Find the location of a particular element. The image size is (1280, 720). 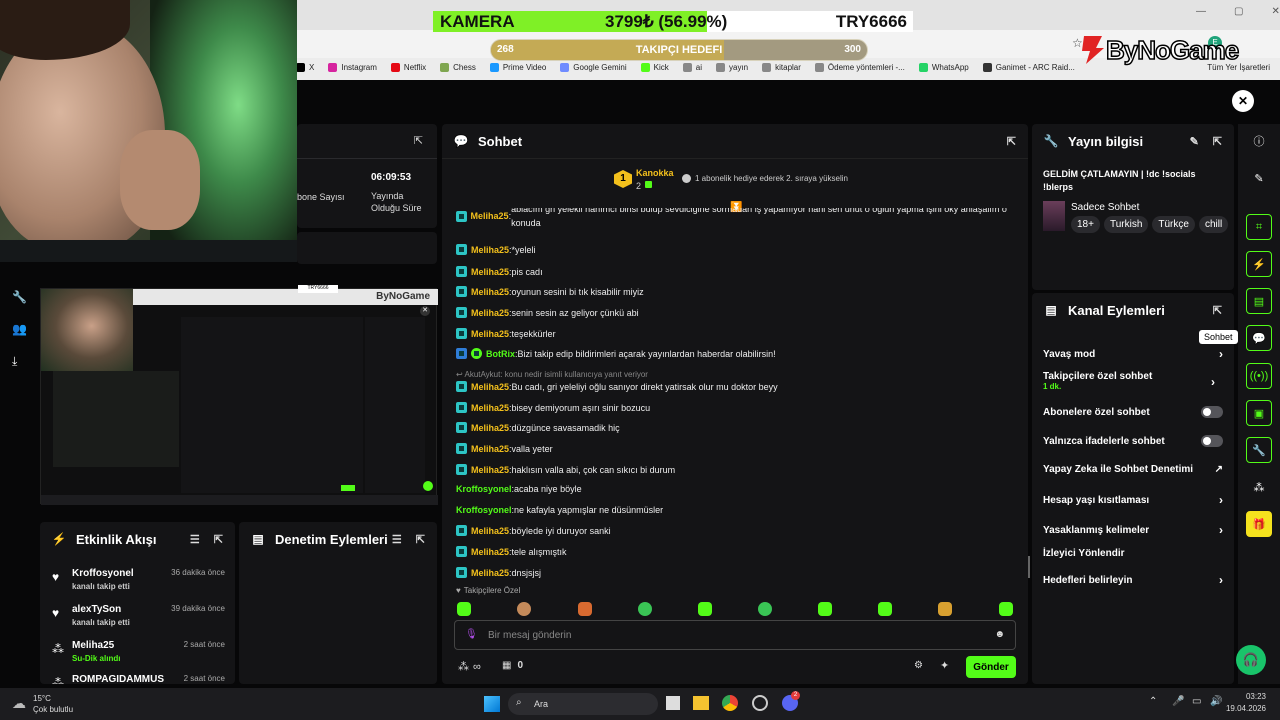

bookmark-item: yayın is located at coordinates (732, 67).